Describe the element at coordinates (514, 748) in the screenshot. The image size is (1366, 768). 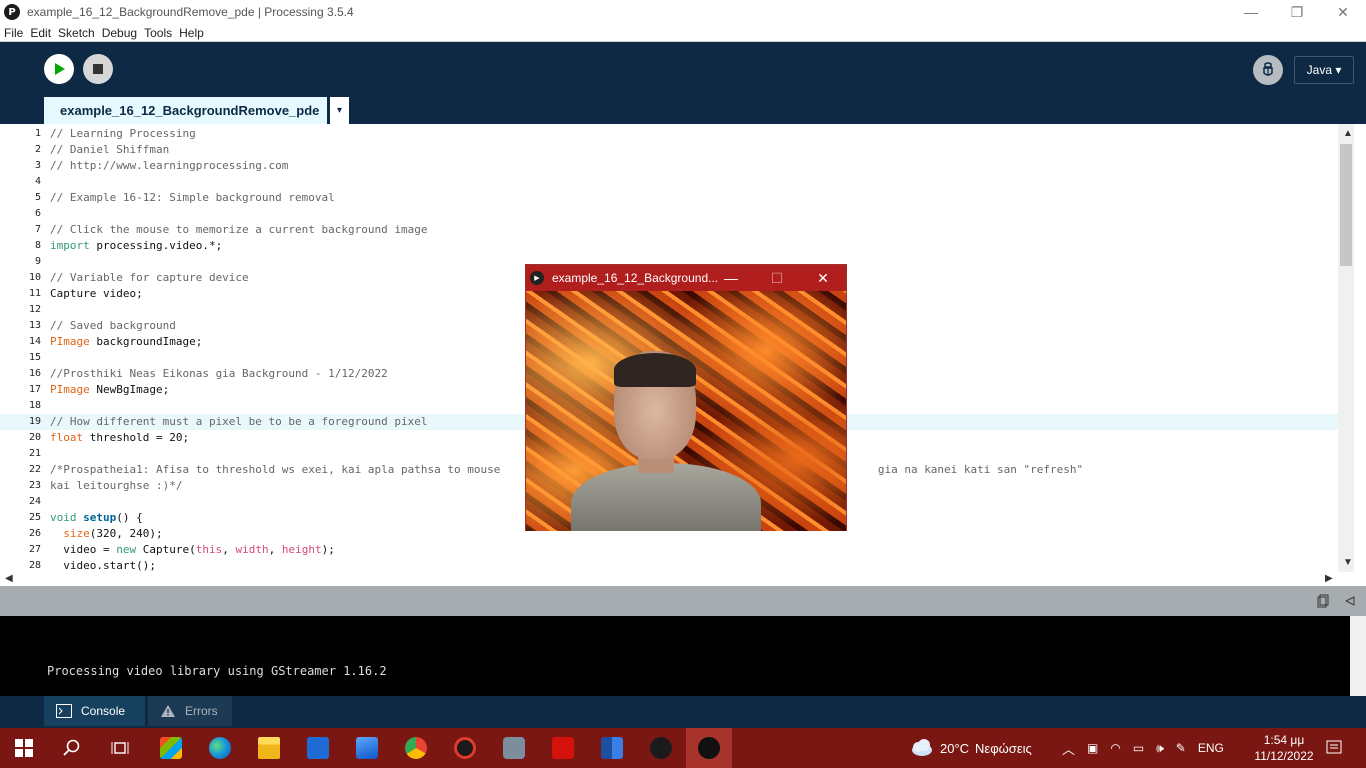
I see `camera-icon` at that location.